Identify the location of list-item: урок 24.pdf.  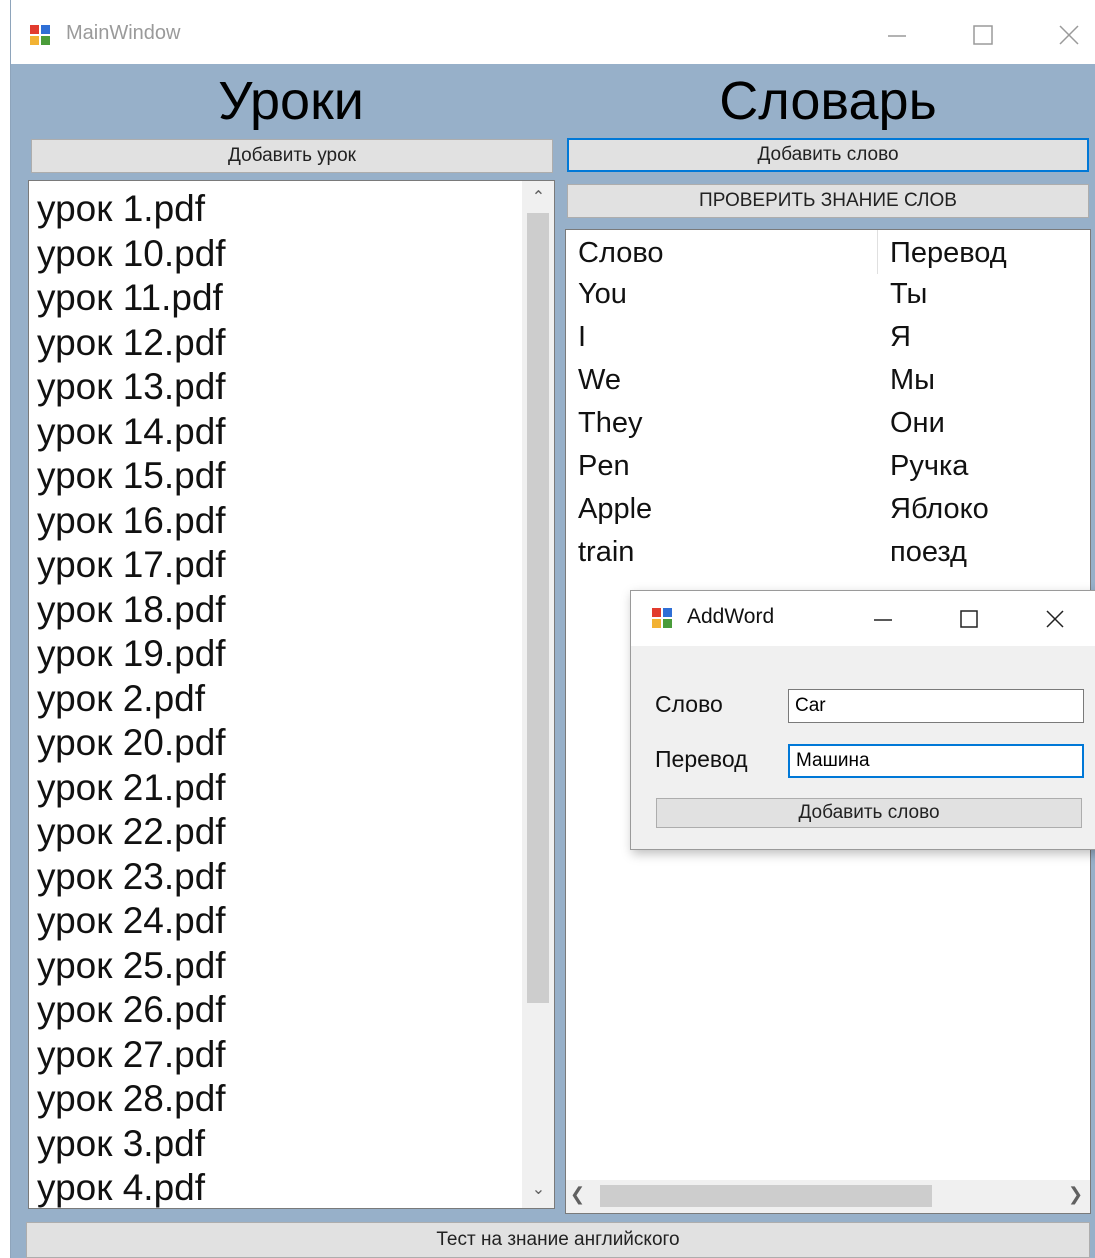
(277, 921).